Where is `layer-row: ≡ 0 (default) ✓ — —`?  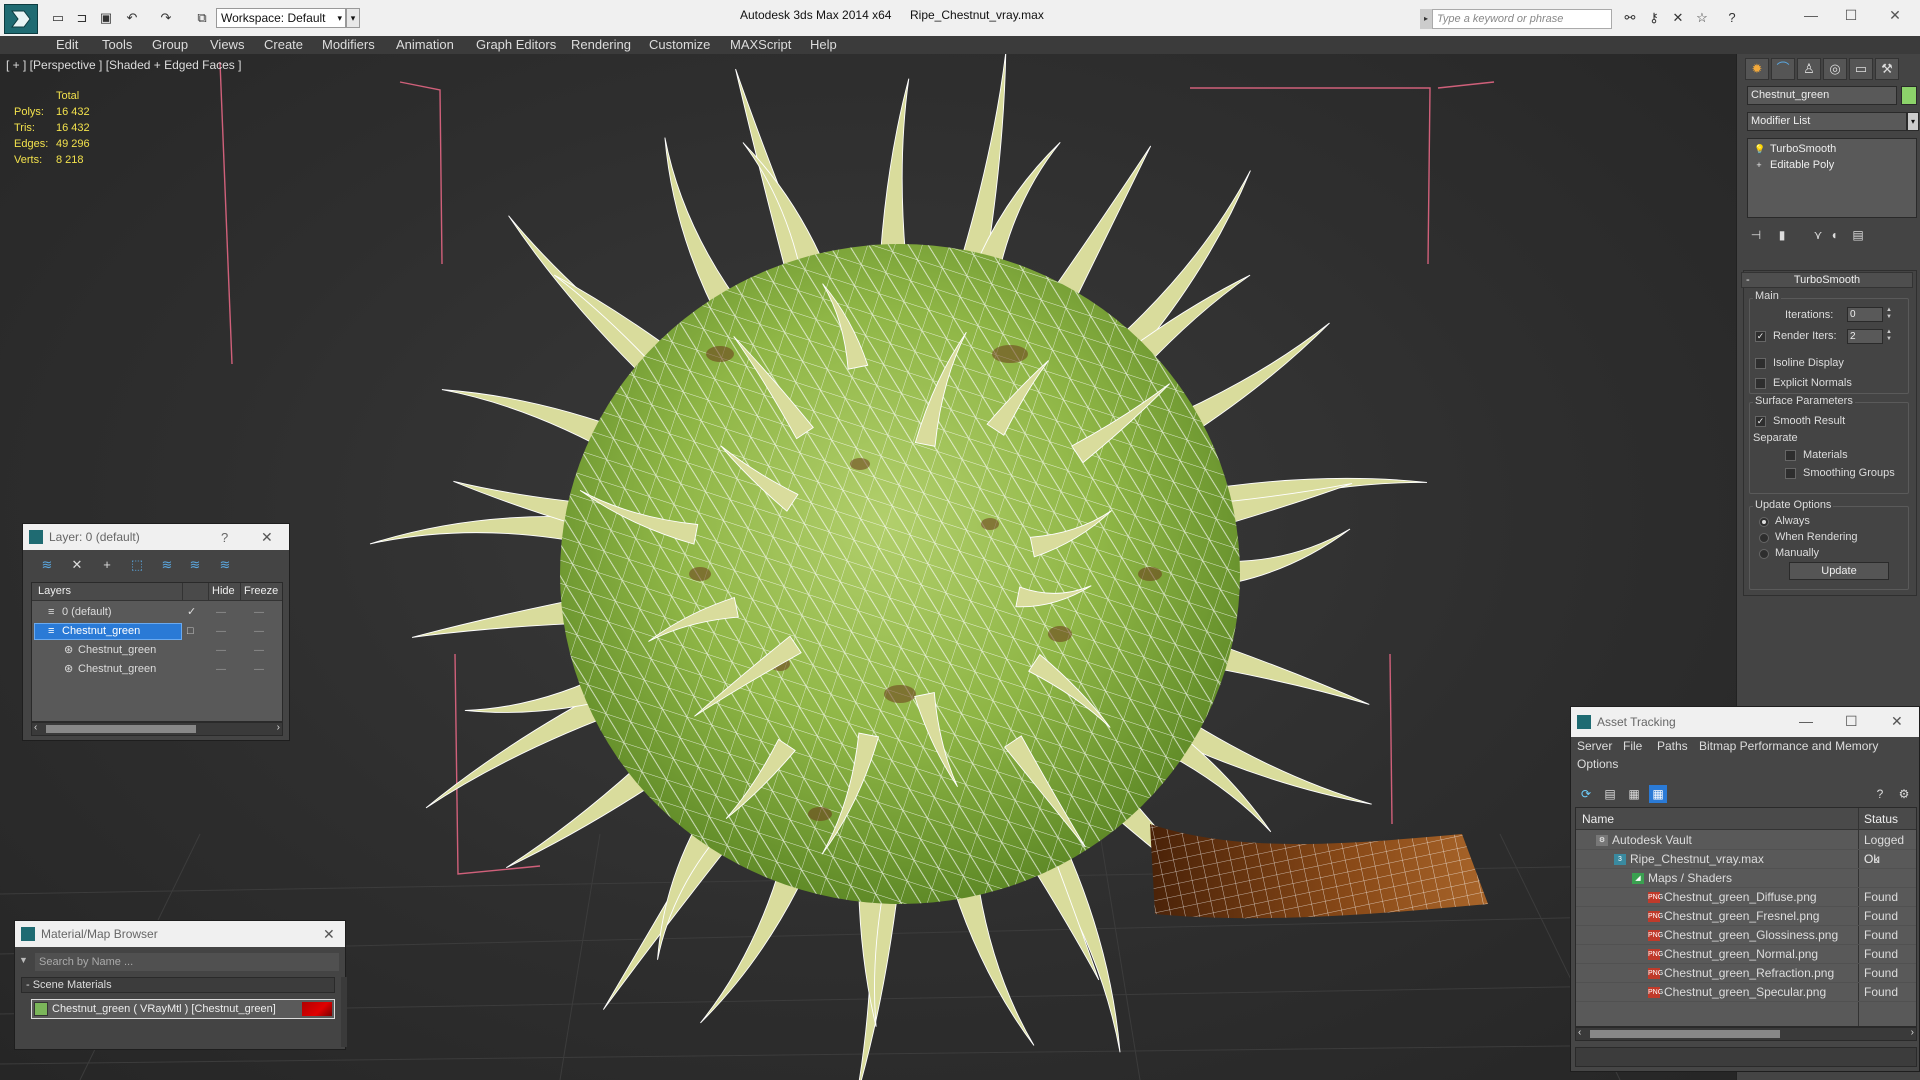 layer-row: ≡ 0 (default) ✓ — — is located at coordinates (157, 612).